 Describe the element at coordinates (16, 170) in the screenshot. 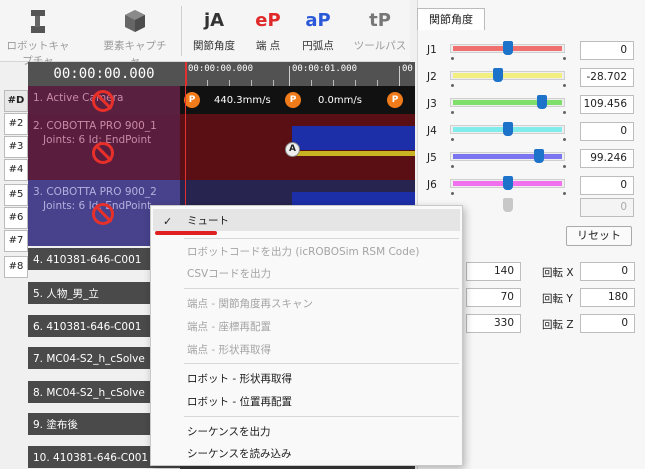

I see `tab-4: #4` at that location.